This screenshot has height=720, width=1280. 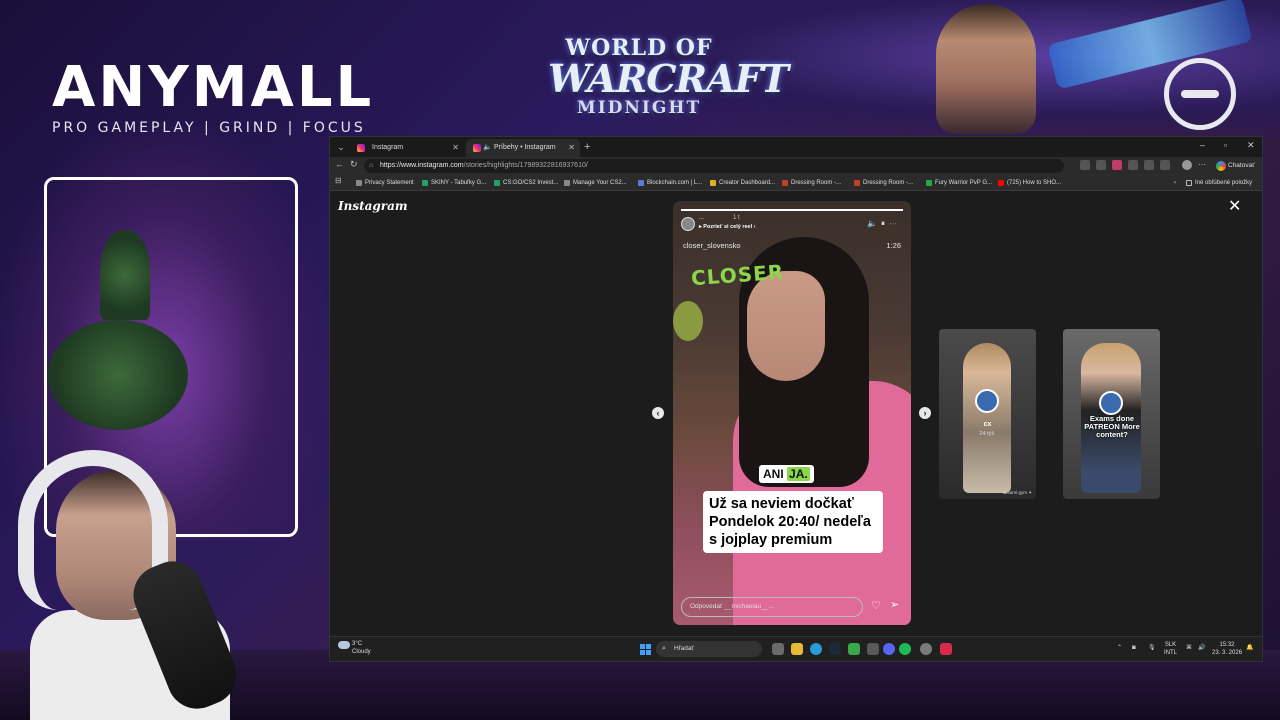 I want to click on story-avatar, so click(x=688, y=224).